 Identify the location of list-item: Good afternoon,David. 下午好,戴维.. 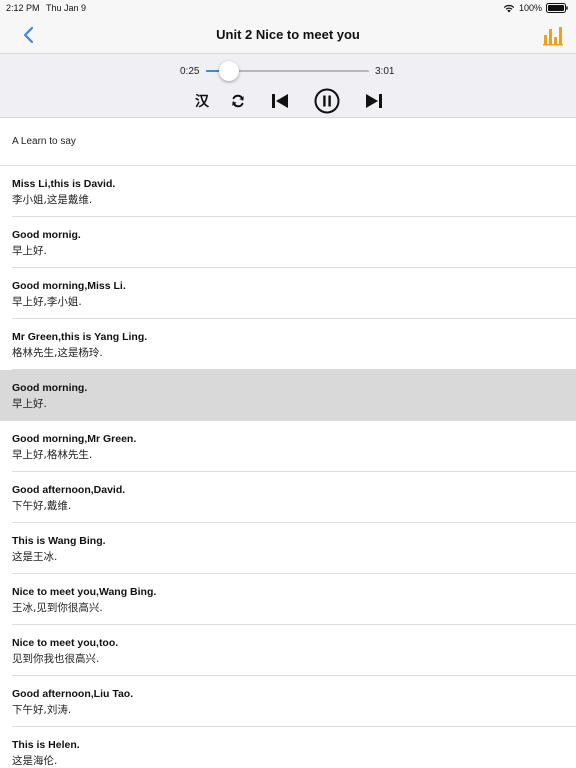
(288, 497).